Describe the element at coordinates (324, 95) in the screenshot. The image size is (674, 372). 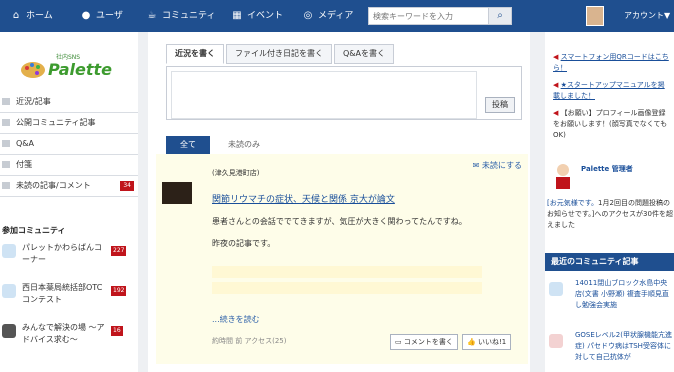
I see `post-textarea` at that location.